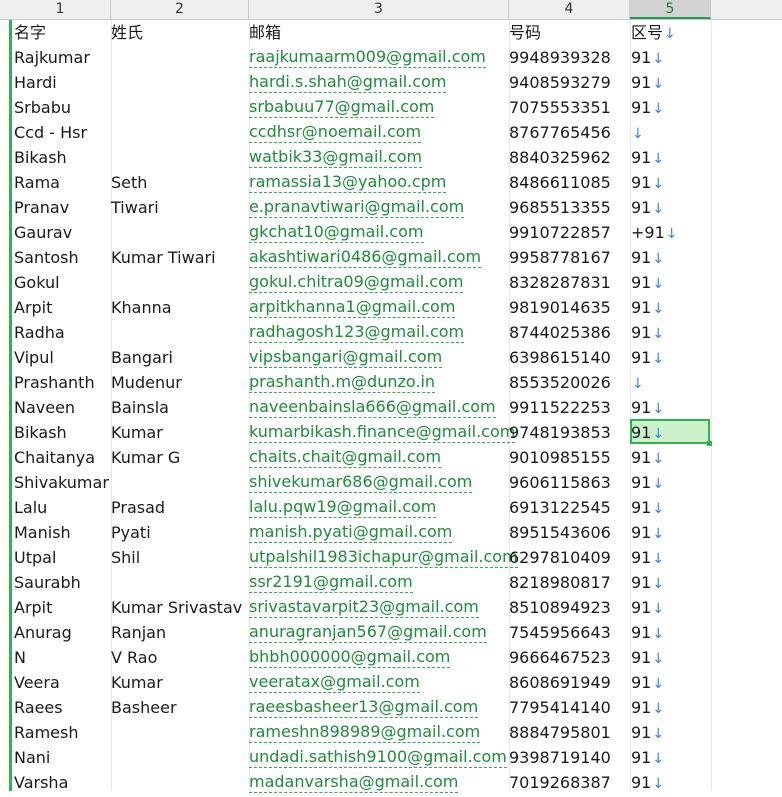 The width and height of the screenshot is (782, 797). What do you see at coordinates (372, 407) in the screenshot?
I see `cell-email-link: naveenbainsla666@gmail.com` at bounding box center [372, 407].